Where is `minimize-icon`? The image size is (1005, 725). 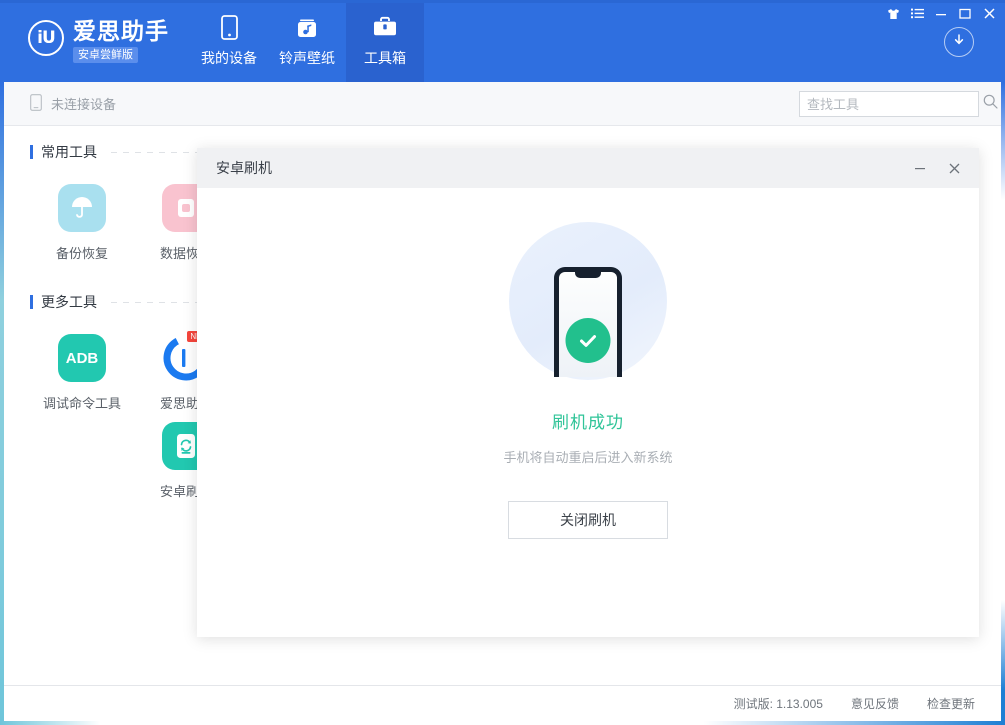
minimize-icon is located at coordinates (941, 13).